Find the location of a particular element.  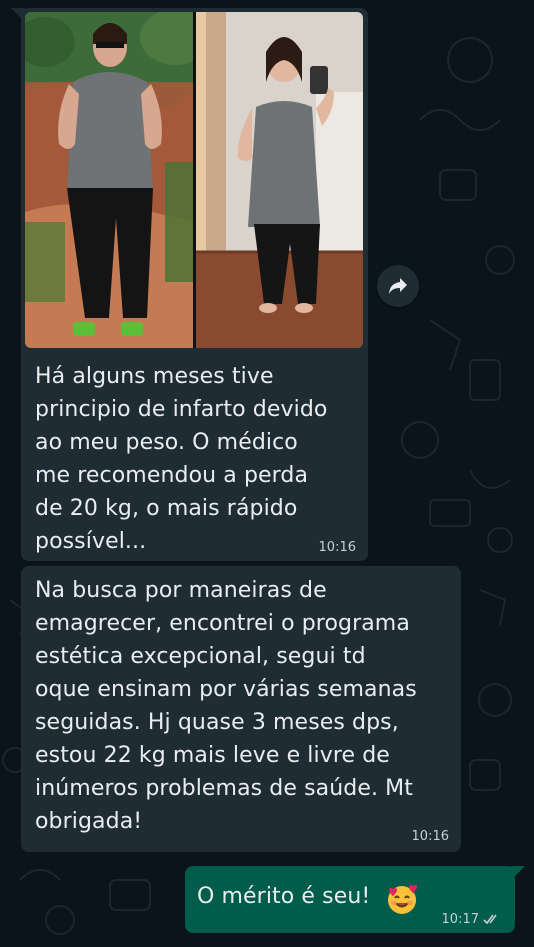

message-bubble-outgoing: O mérito é seu! 10:17 is located at coordinates (350, 899).